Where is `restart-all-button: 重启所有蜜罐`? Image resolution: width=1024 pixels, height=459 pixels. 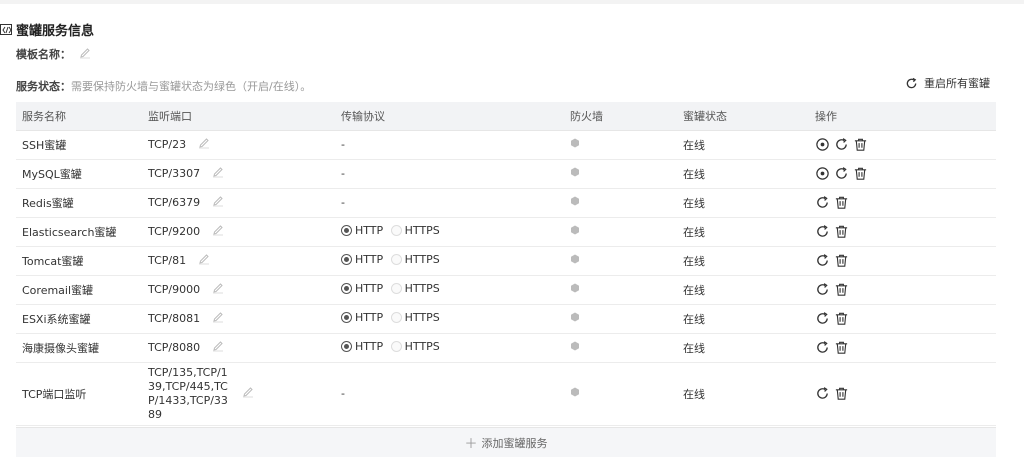
restart-all-button: 重启所有蜜罐 is located at coordinates (947, 83).